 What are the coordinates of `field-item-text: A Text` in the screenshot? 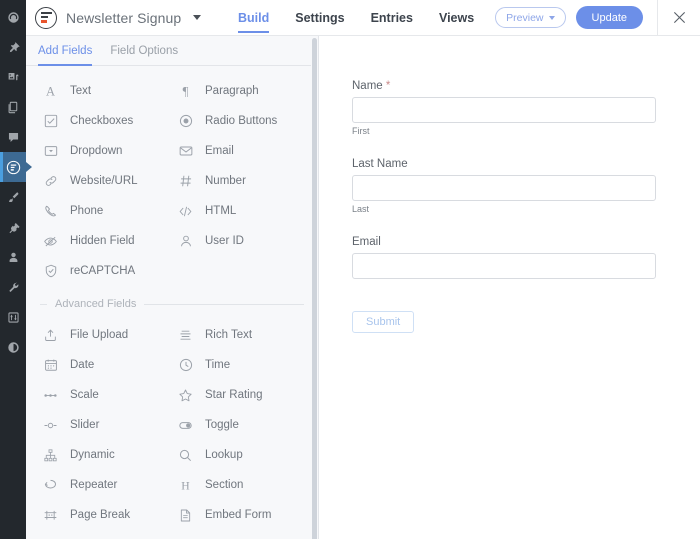 It's located at (105, 91).